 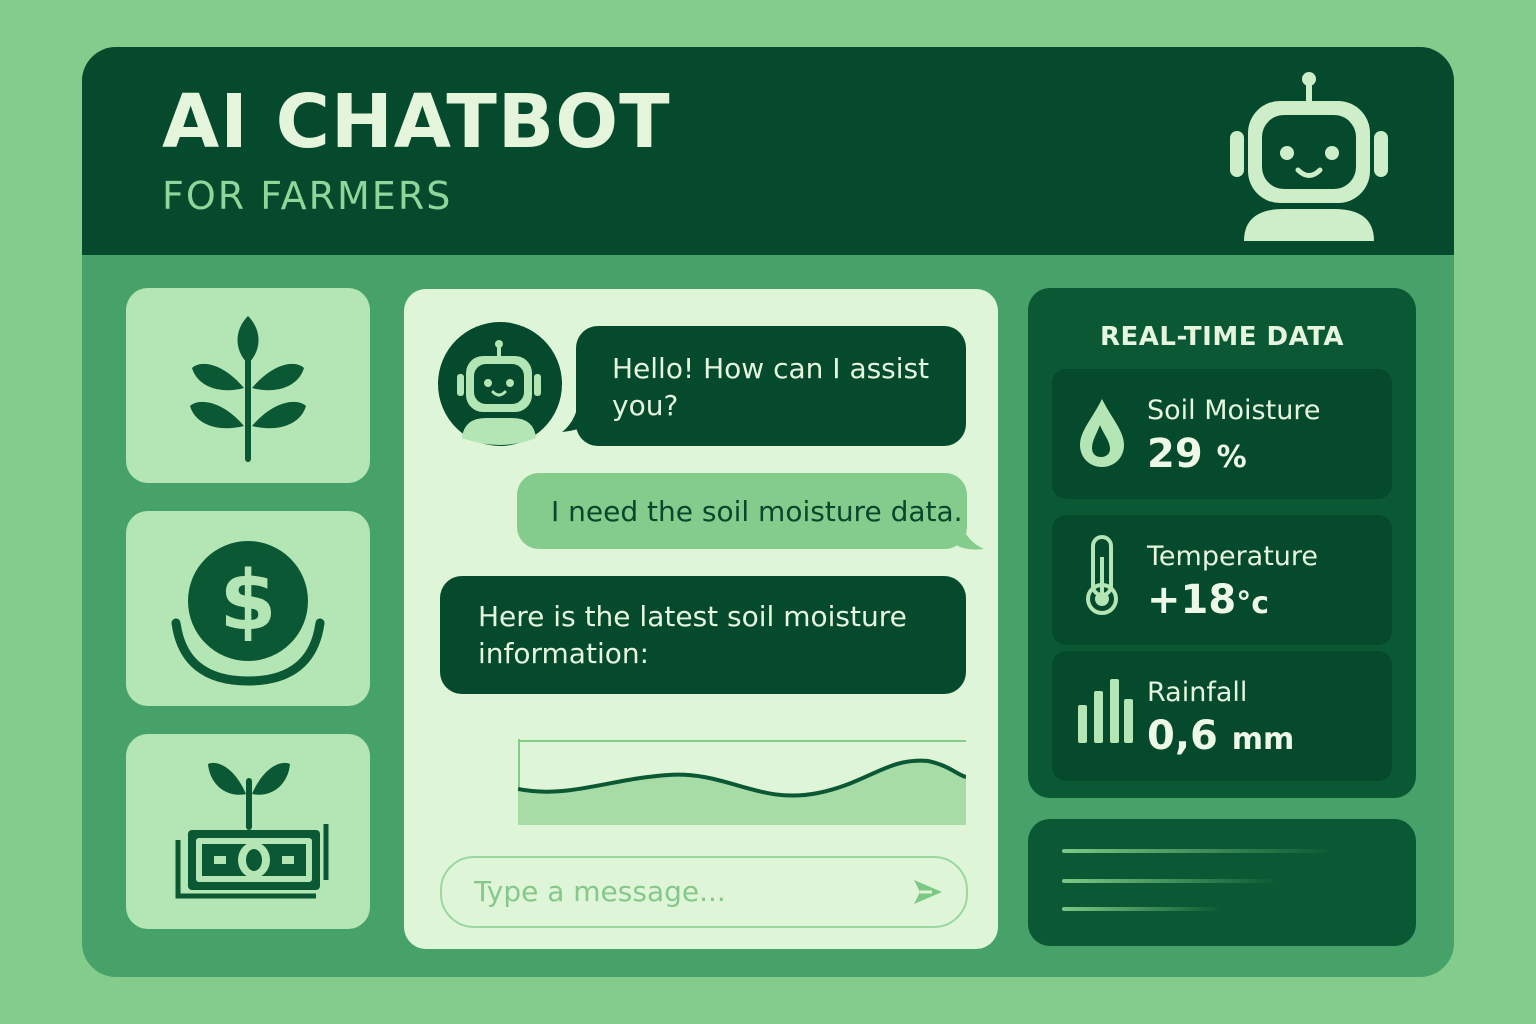 I want to click on dollar-coin-icon: $, so click(x=248, y=613).